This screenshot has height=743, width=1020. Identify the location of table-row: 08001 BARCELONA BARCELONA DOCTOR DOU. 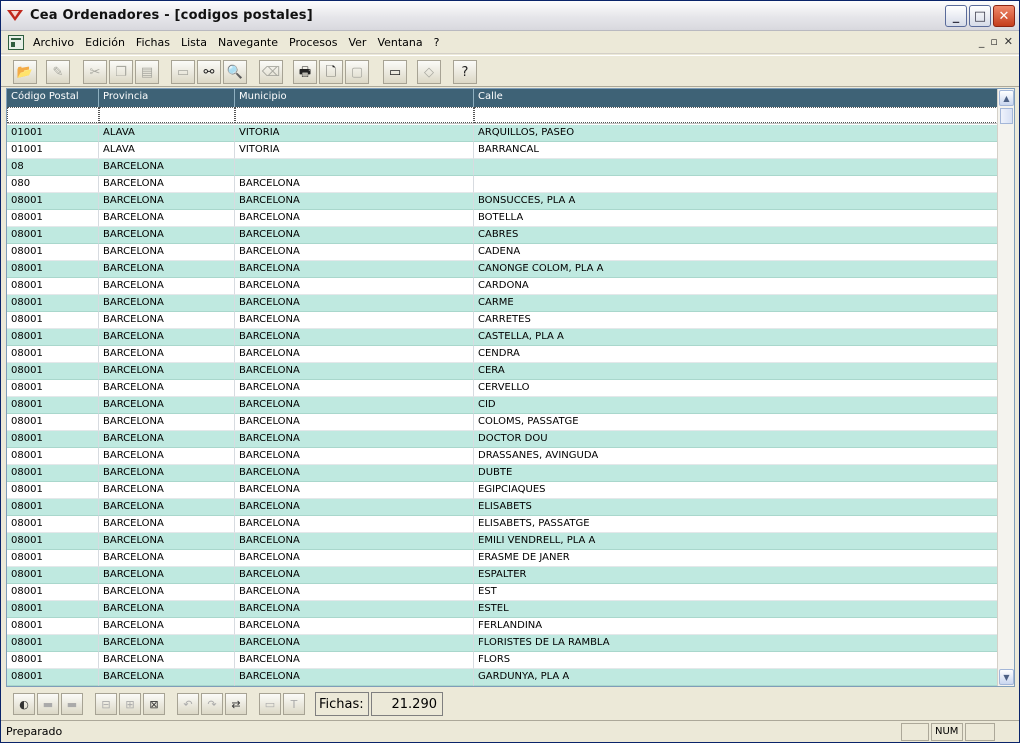
(502, 439).